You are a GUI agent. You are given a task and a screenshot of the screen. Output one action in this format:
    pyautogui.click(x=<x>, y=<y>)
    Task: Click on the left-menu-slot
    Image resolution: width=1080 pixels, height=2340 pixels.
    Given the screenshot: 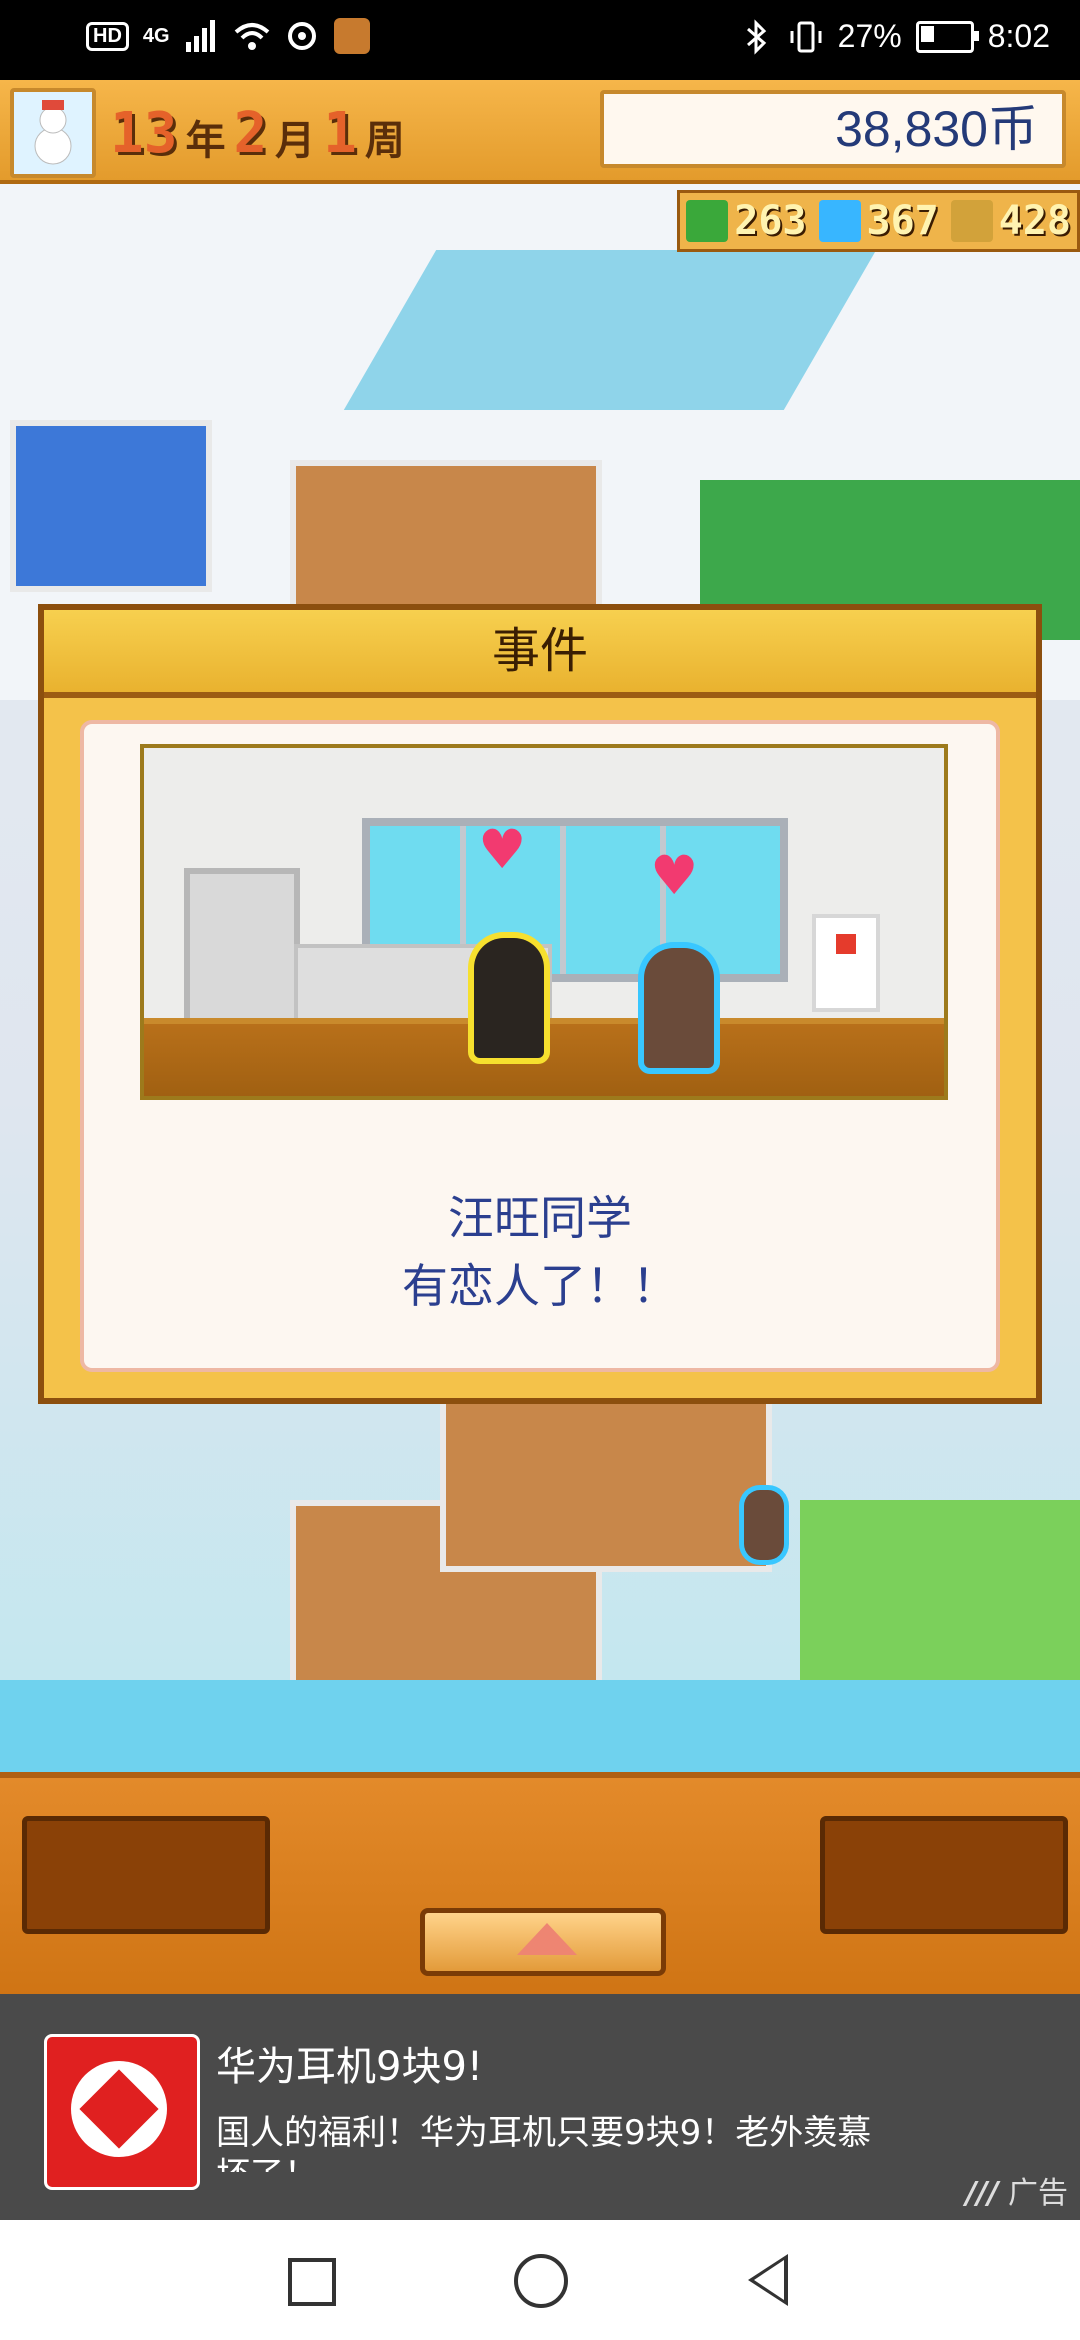 What is the action you would take?
    pyautogui.click(x=146, y=1875)
    